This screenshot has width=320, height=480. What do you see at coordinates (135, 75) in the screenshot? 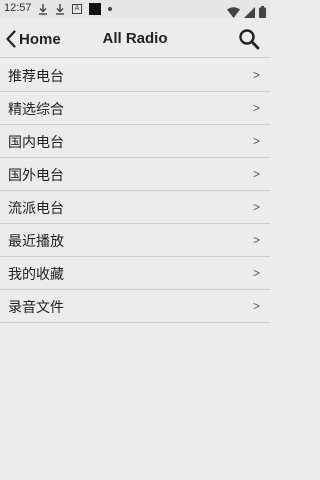
I see `list-item: 推荐电台 >` at bounding box center [135, 75].